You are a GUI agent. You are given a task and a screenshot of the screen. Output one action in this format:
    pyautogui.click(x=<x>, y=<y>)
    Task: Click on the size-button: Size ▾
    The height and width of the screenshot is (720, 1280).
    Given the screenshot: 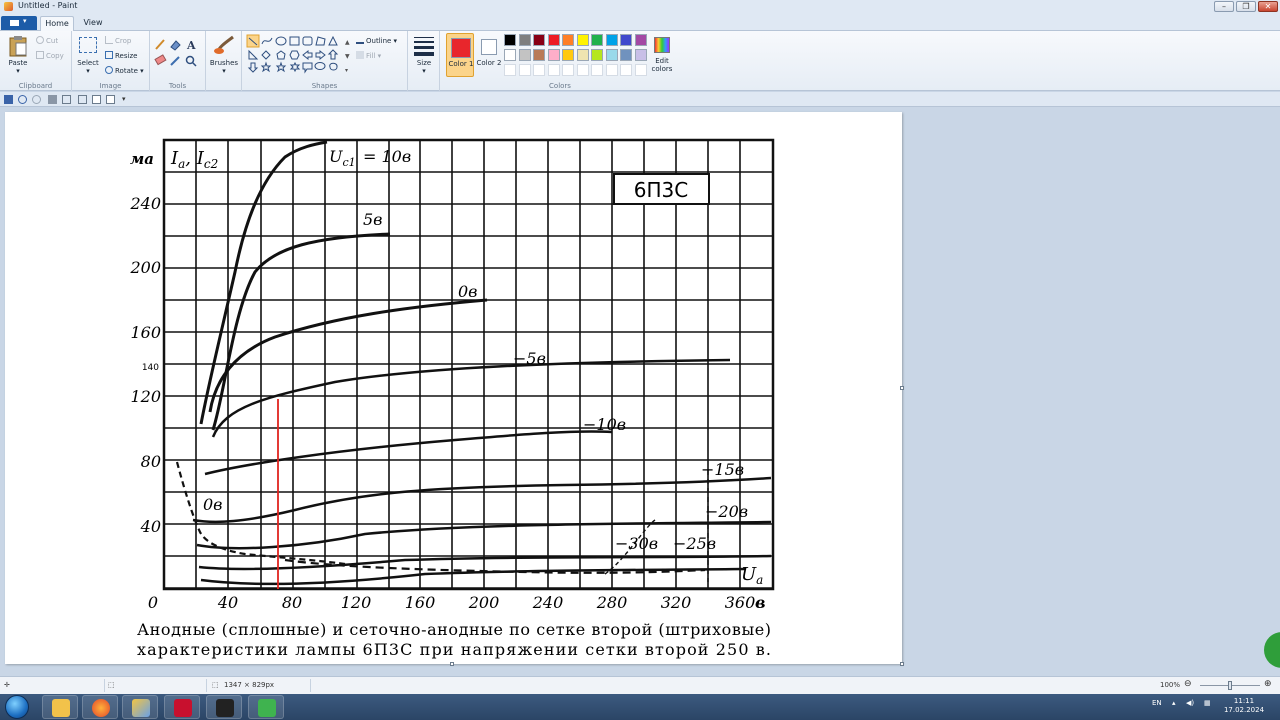 What is the action you would take?
    pyautogui.click(x=424, y=61)
    